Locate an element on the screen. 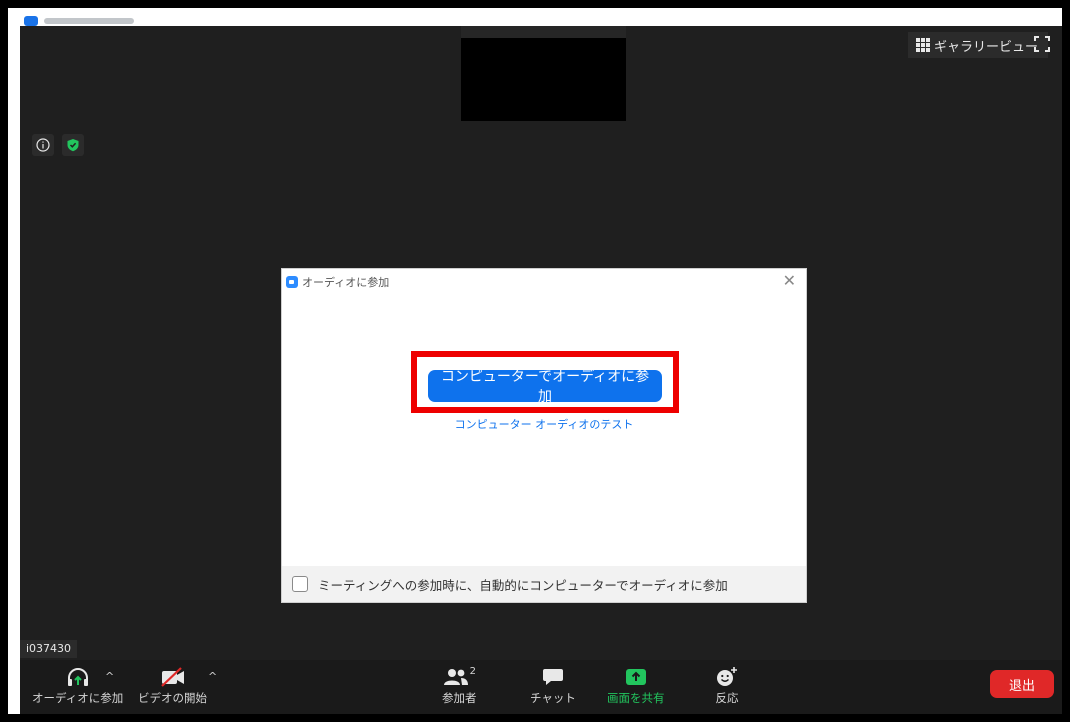 Image resolution: width=1070 pixels, height=722 pixels. reactions-button: 反応 is located at coordinates (727, 685).